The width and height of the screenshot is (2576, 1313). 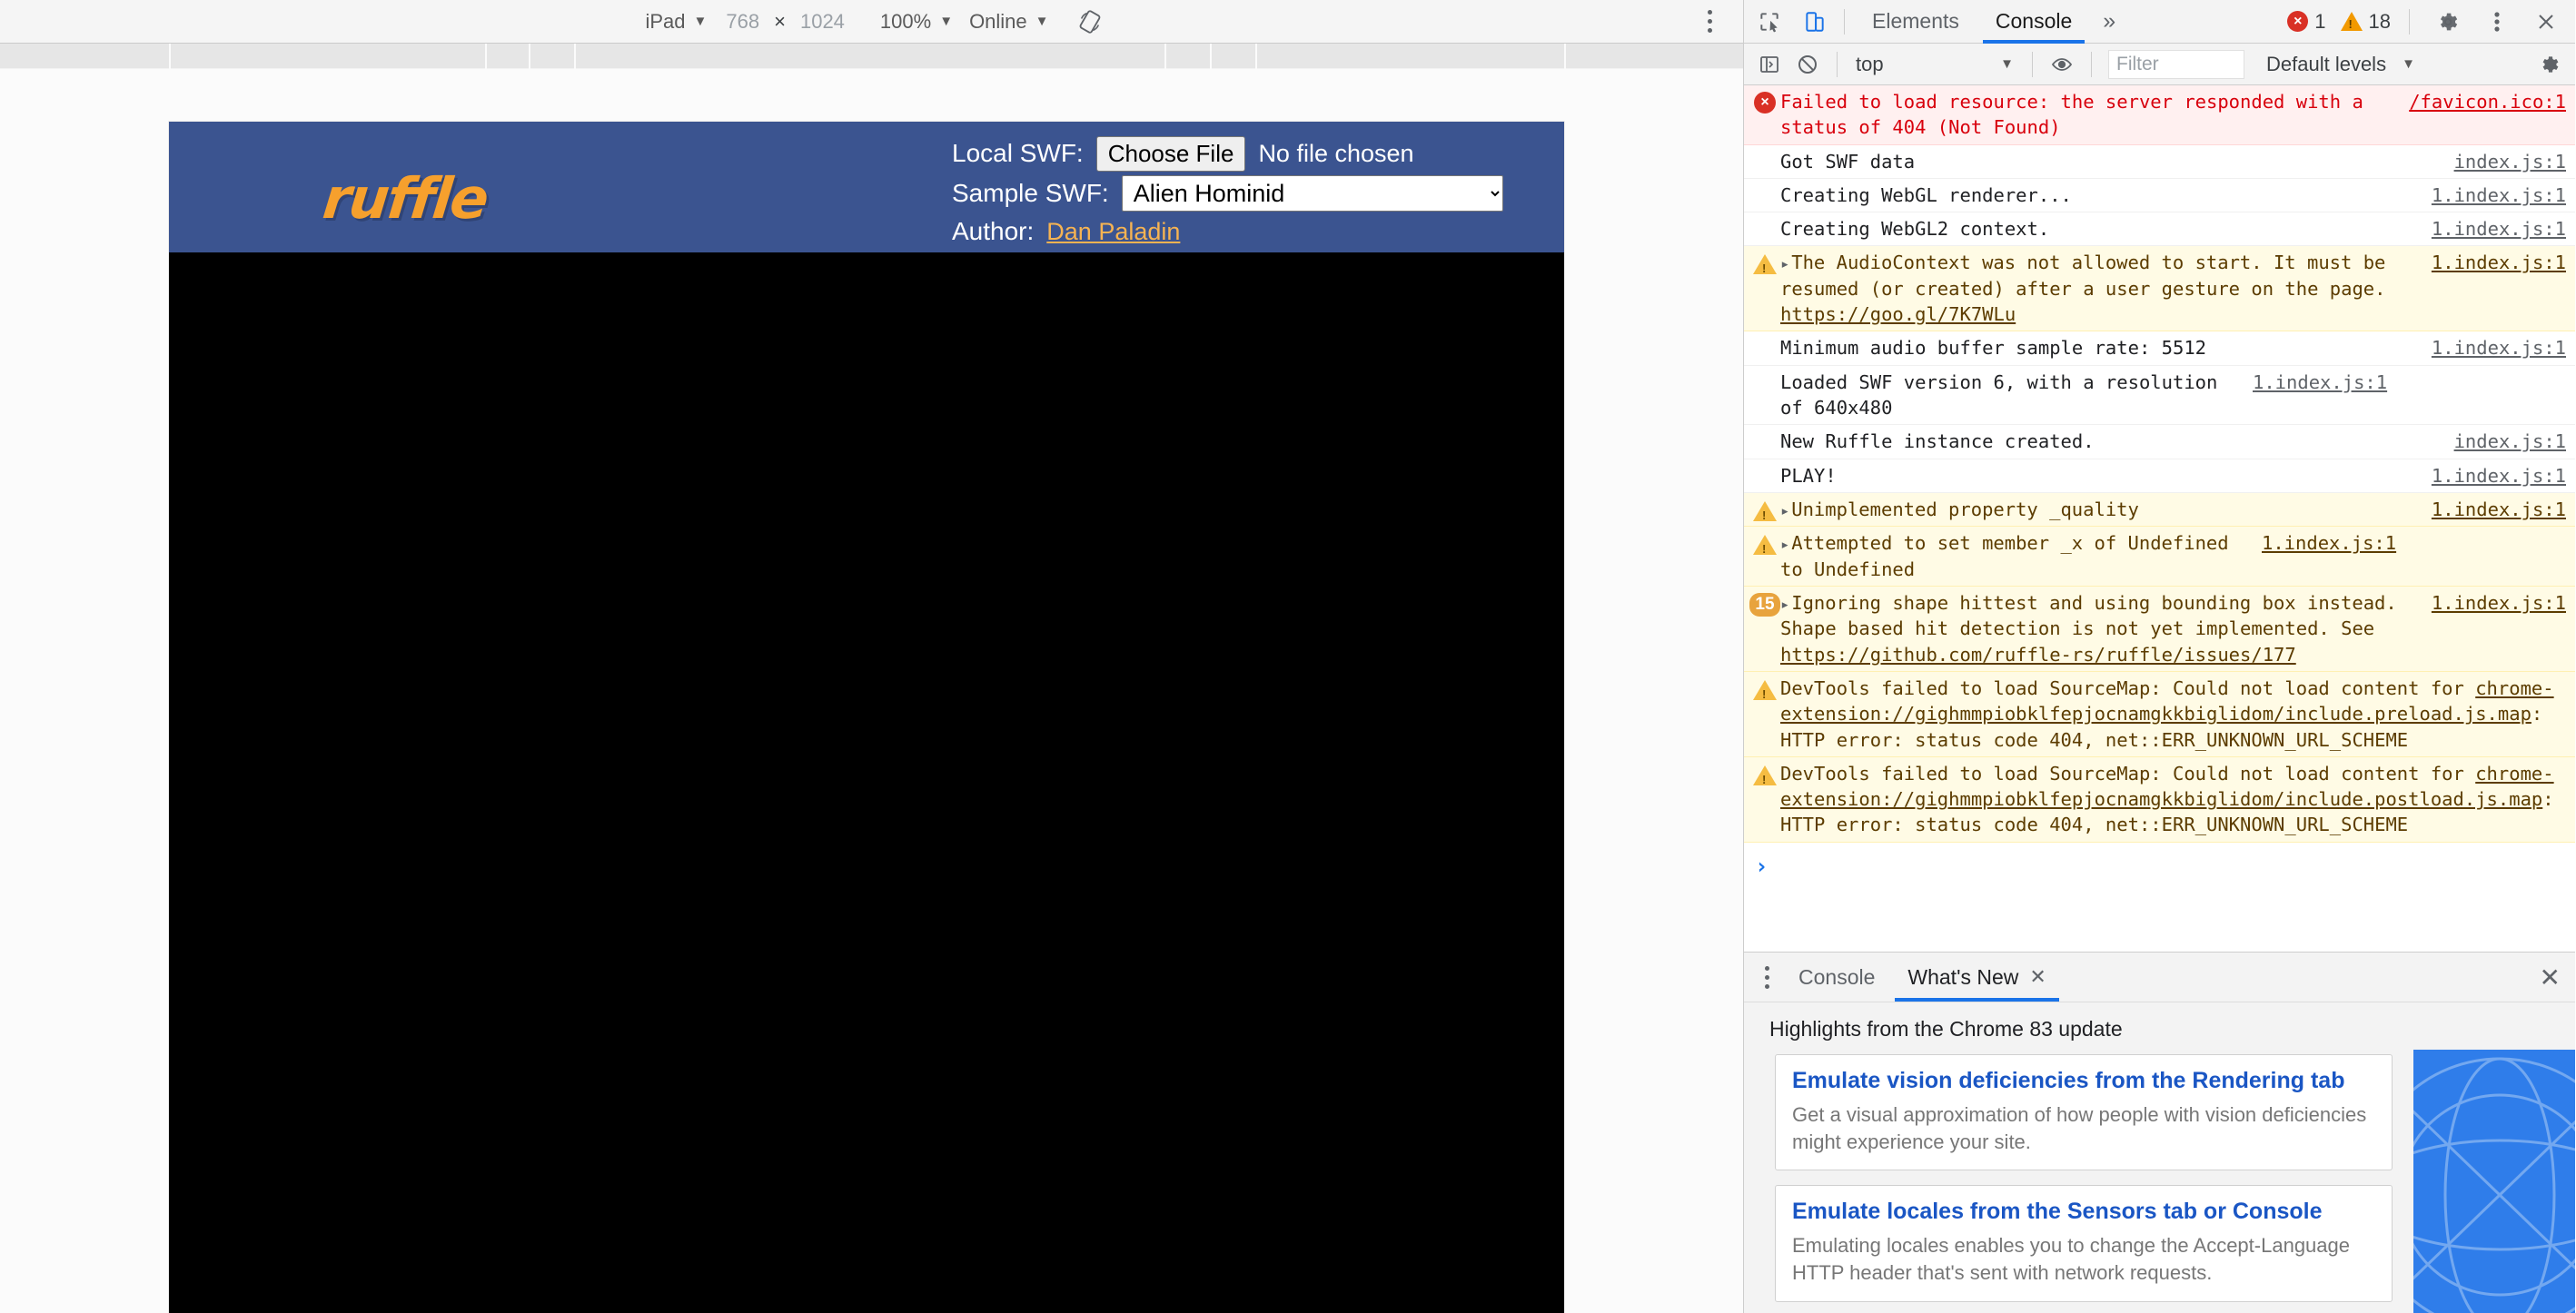 What do you see at coordinates (2159, 476) in the screenshot?
I see `console-message: PLAY! 1.index.js:1` at bounding box center [2159, 476].